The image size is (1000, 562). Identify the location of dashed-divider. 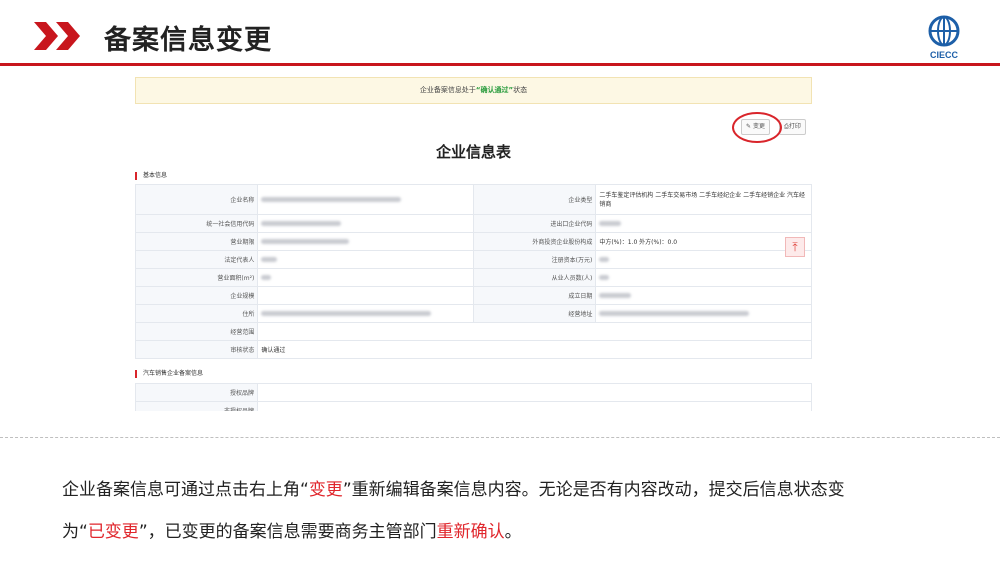
(500, 437).